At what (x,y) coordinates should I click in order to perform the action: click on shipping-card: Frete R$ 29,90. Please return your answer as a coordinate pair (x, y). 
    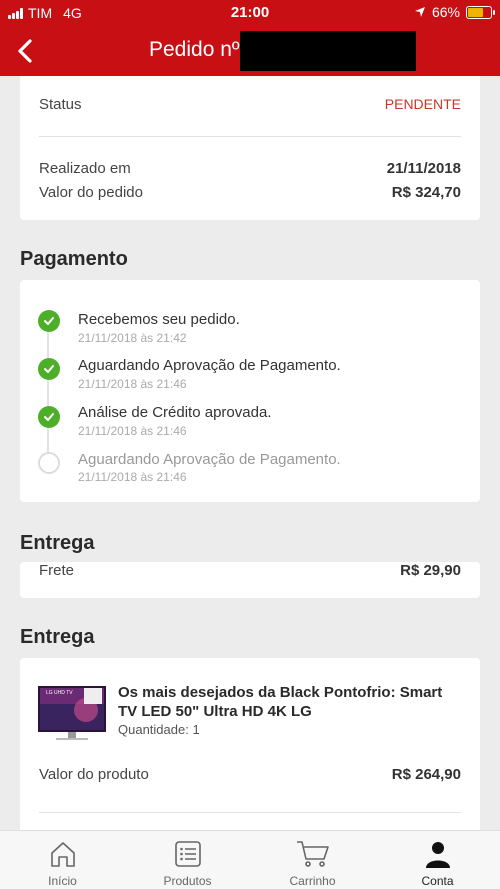
    Looking at the image, I should click on (250, 580).